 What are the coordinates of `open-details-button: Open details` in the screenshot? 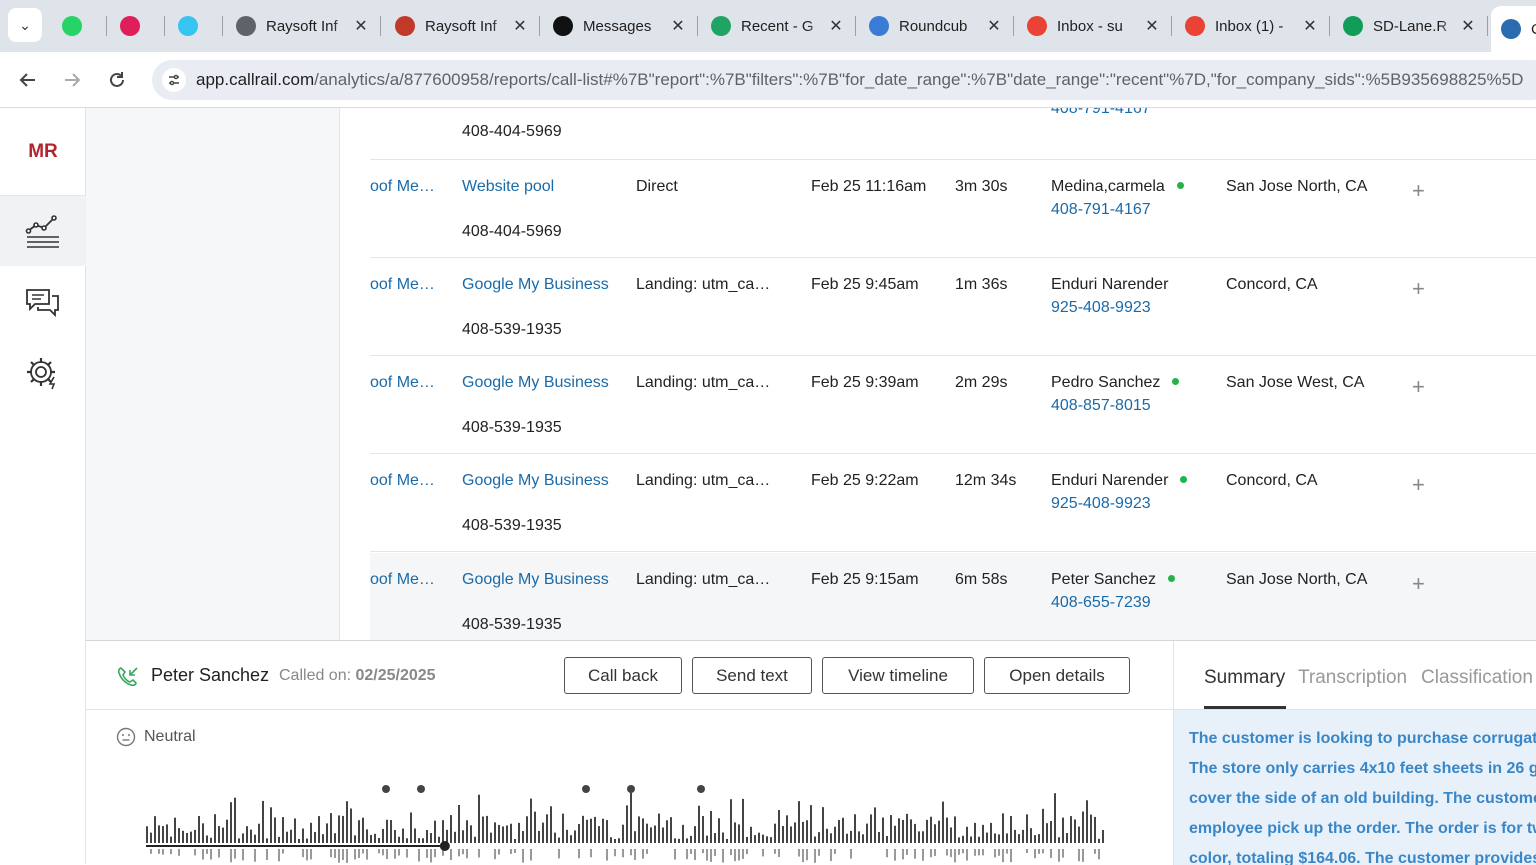 It's located at (1057, 675).